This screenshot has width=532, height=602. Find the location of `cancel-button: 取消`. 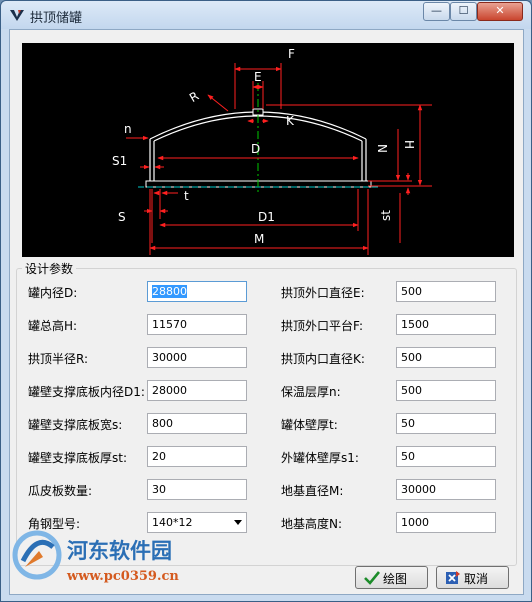

cancel-button: 取消 is located at coordinates (472, 577).